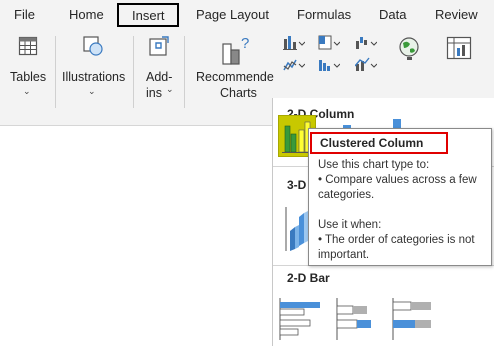 This screenshot has height=346, width=494. Describe the element at coordinates (374, 165) in the screenshot. I see `tooltip-line: Use this chart type to:` at that location.